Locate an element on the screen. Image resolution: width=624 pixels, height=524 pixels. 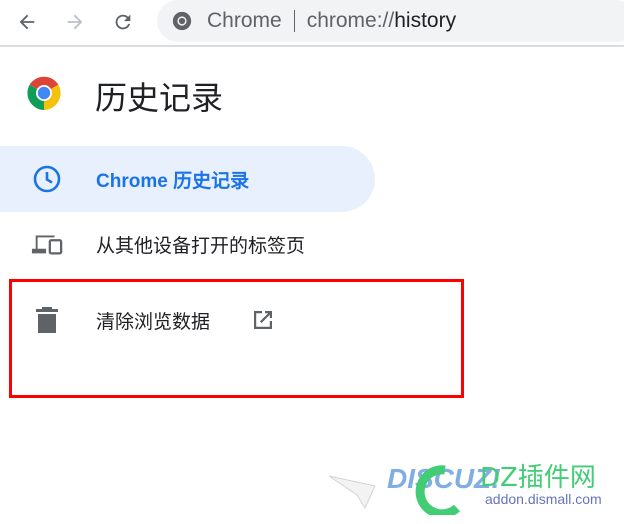
page-title: 历史记录 is located at coordinates (159, 98).